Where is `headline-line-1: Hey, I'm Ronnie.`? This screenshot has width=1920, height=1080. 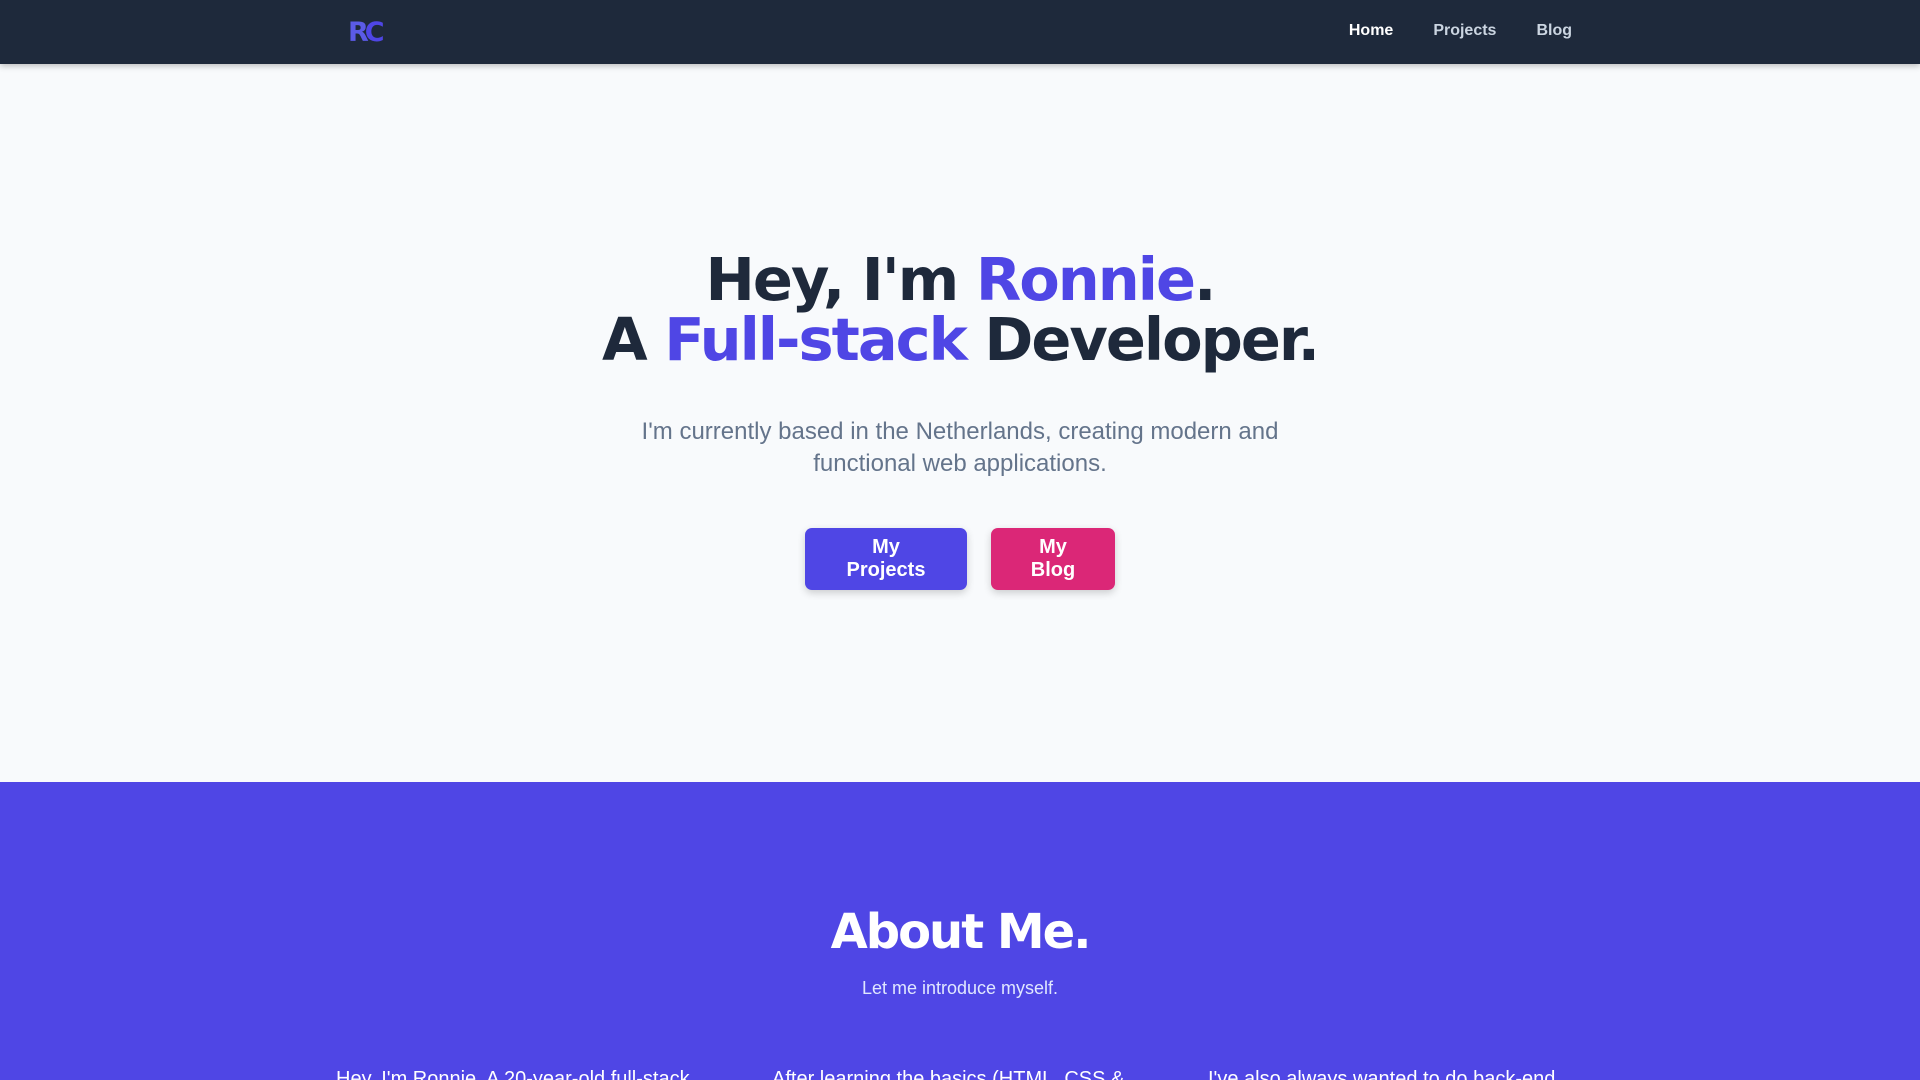
headline-line-1: Hey, I'm Ronnie. is located at coordinates (960, 280).